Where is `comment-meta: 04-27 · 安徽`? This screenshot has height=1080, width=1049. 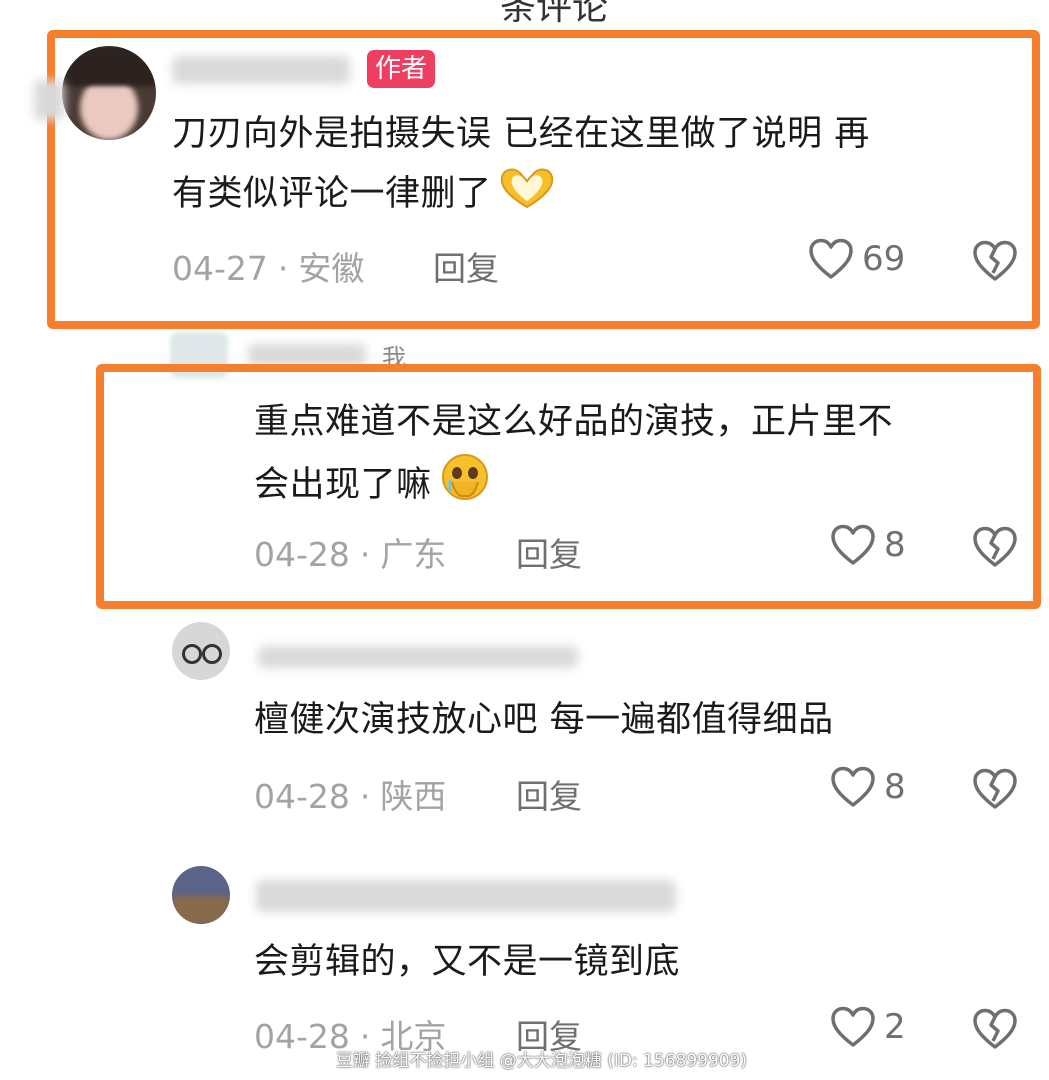
comment-meta: 04-27 · 安徽 is located at coordinates (268, 268).